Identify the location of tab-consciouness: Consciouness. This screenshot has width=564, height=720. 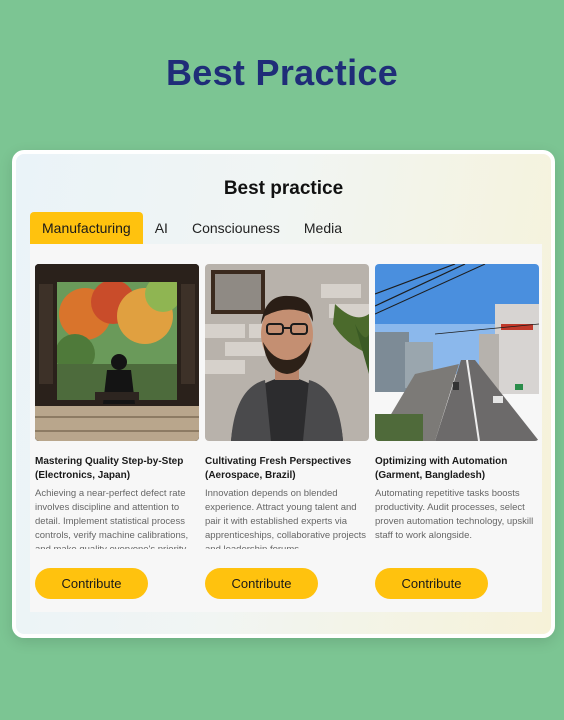
(236, 228).